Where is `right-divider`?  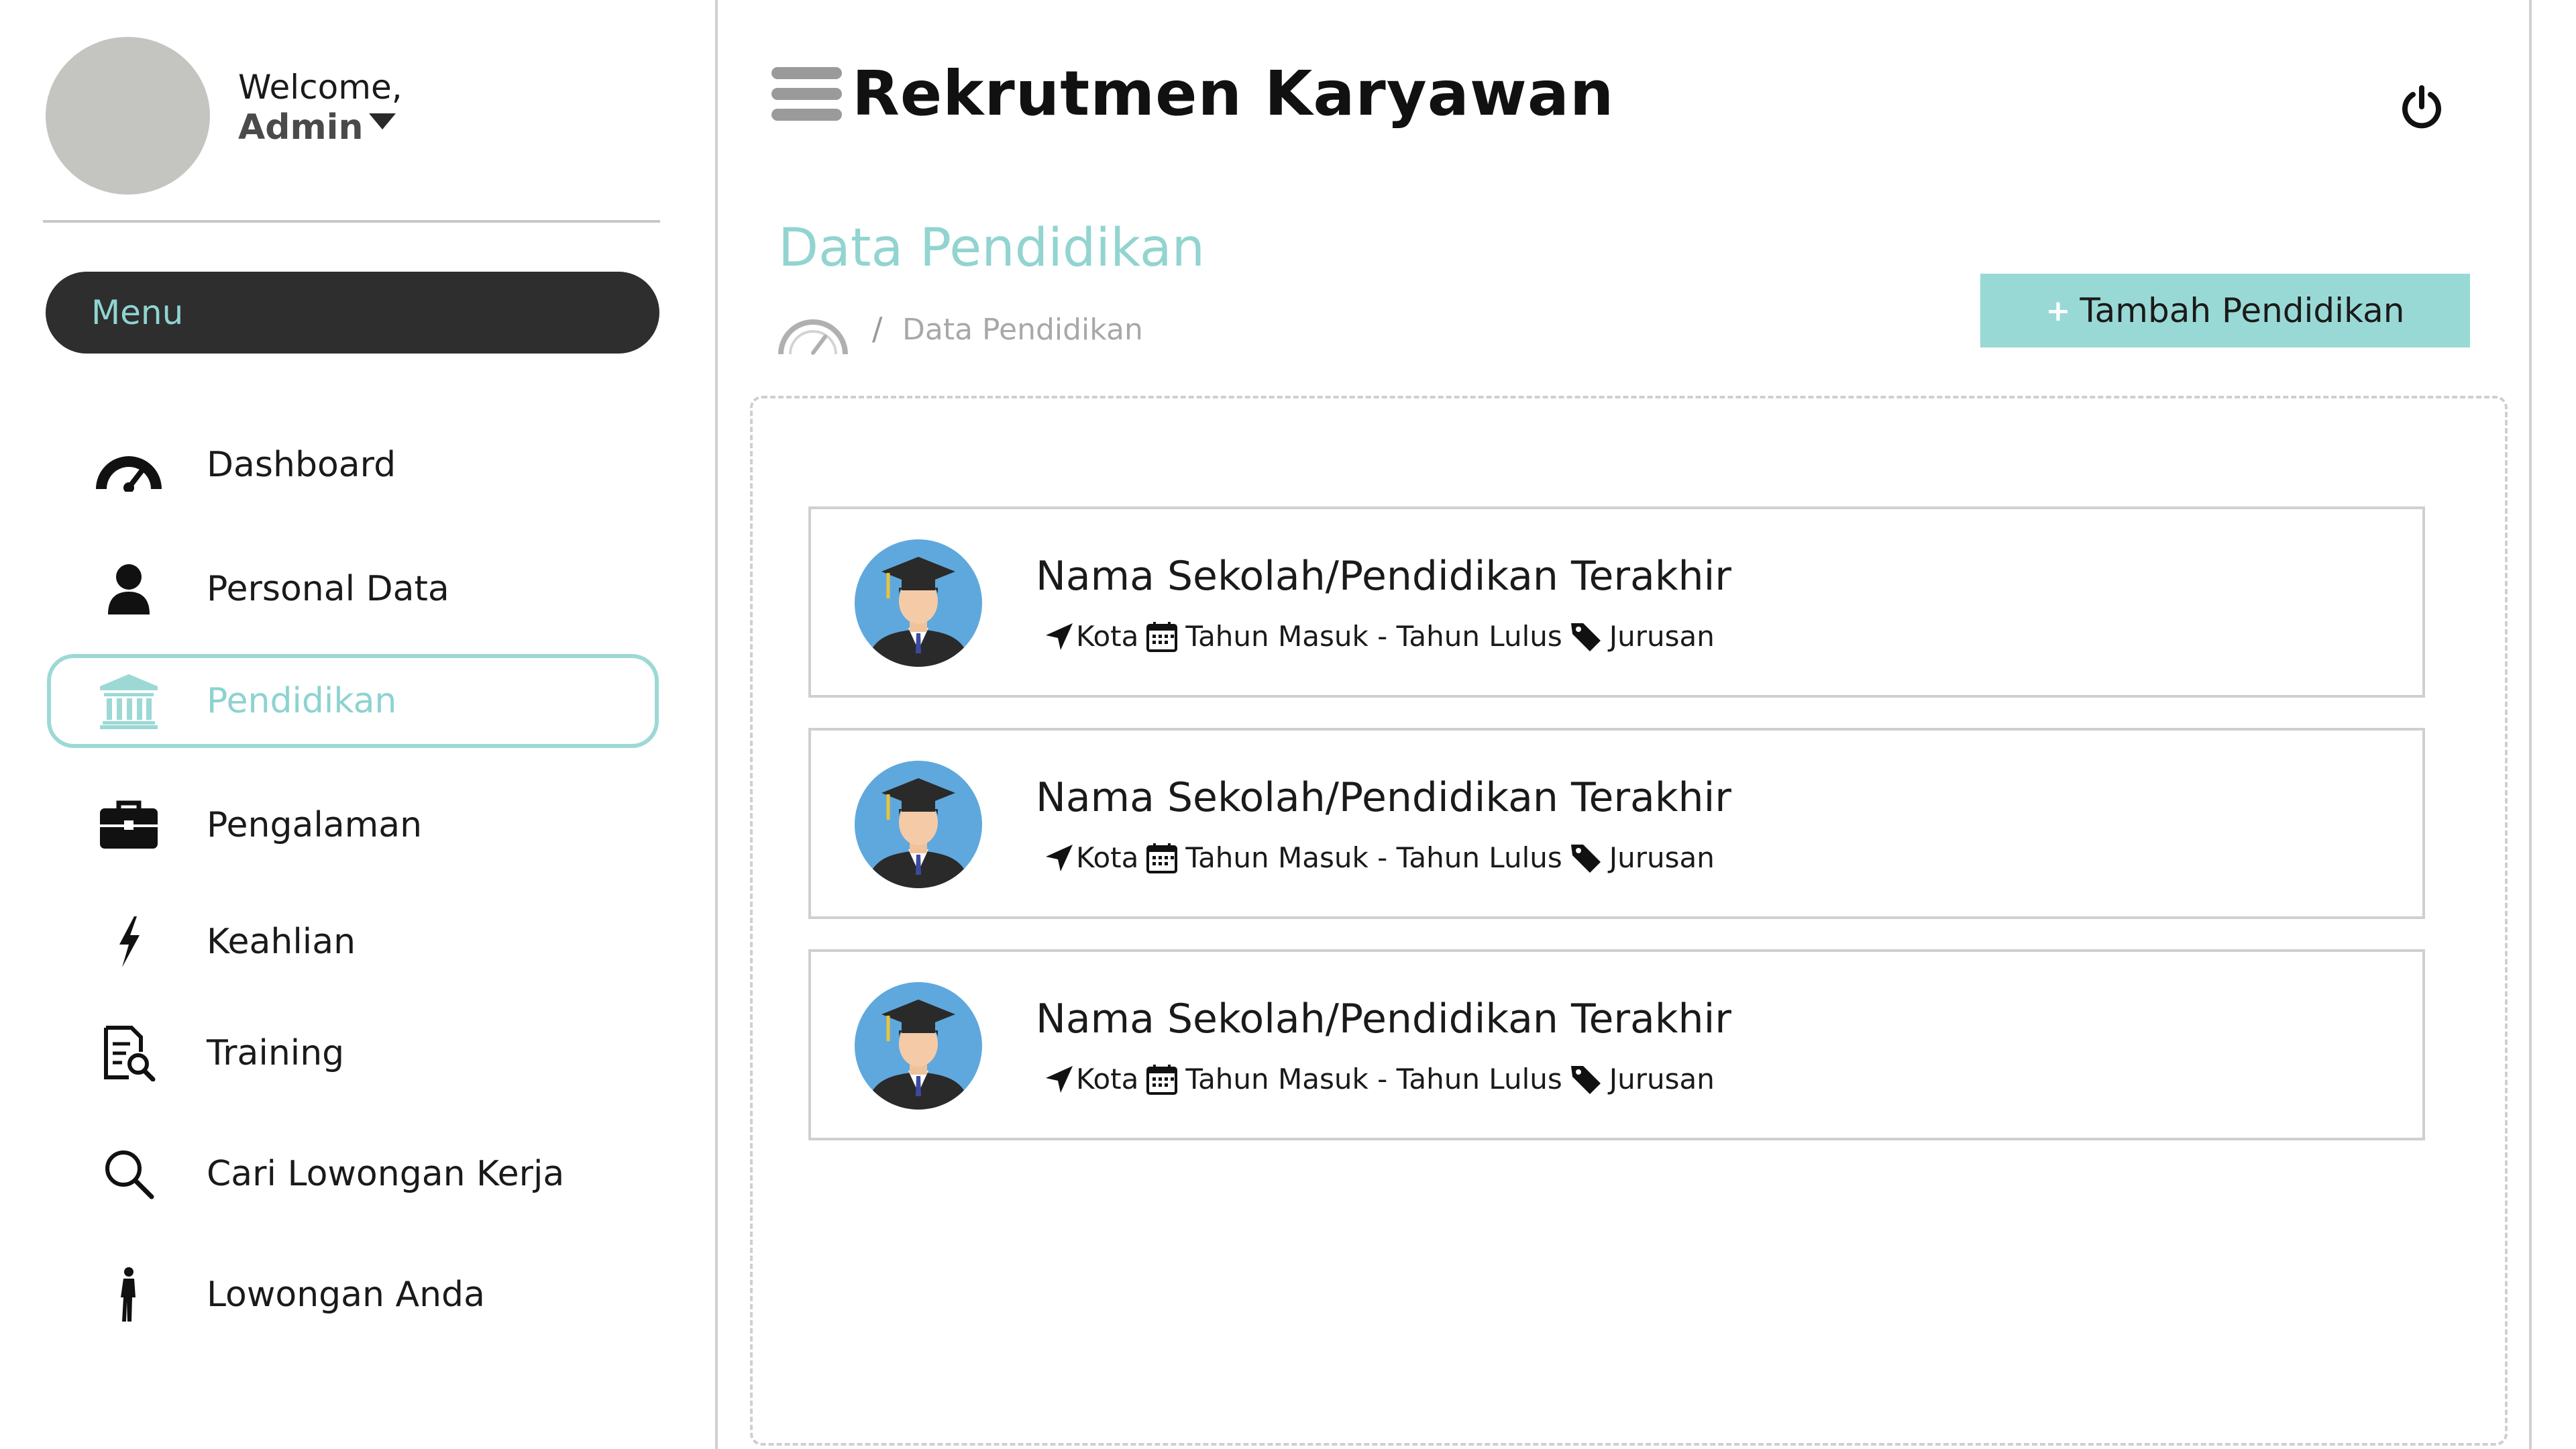
right-divider is located at coordinates (2530, 724).